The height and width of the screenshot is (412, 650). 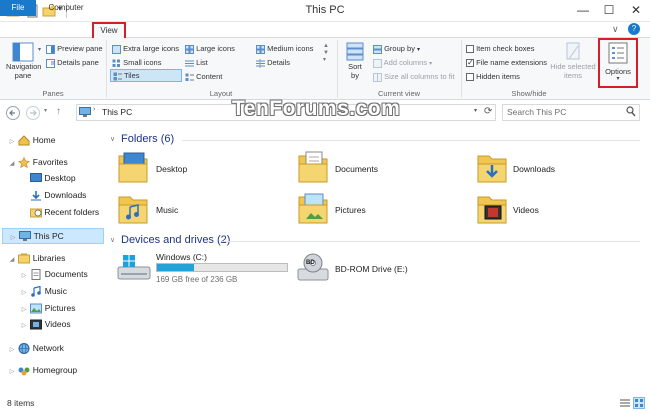 What do you see at coordinates (25, 236) in the screenshot?
I see `this-pc-icon` at bounding box center [25, 236].